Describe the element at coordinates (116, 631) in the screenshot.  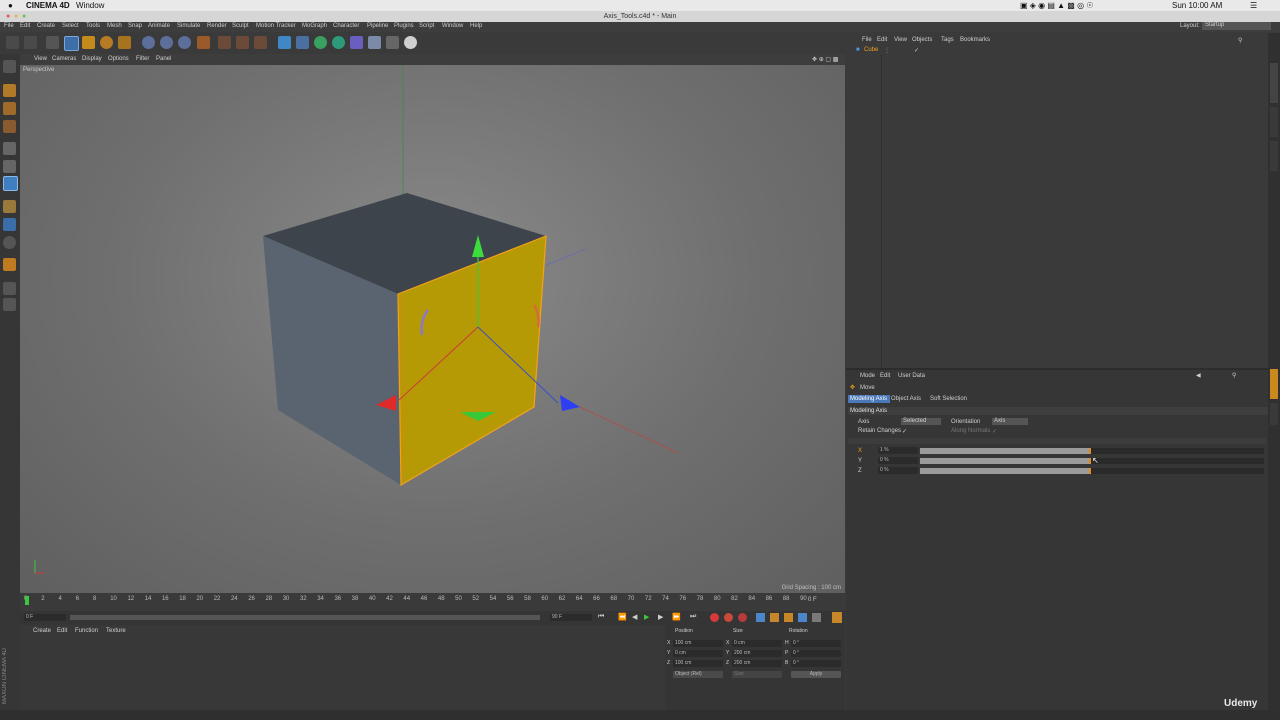
I see `material-menu-texture: Texture` at that location.